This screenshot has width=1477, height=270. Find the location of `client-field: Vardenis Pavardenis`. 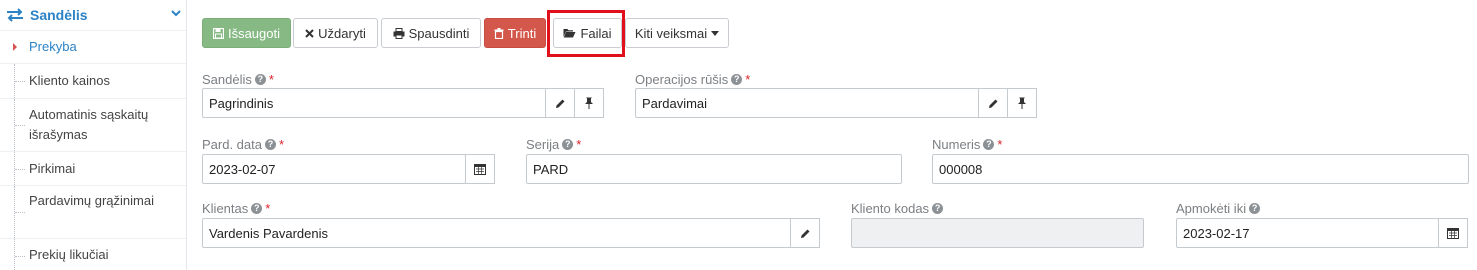

client-field: Vardenis Pavardenis is located at coordinates (497, 233).